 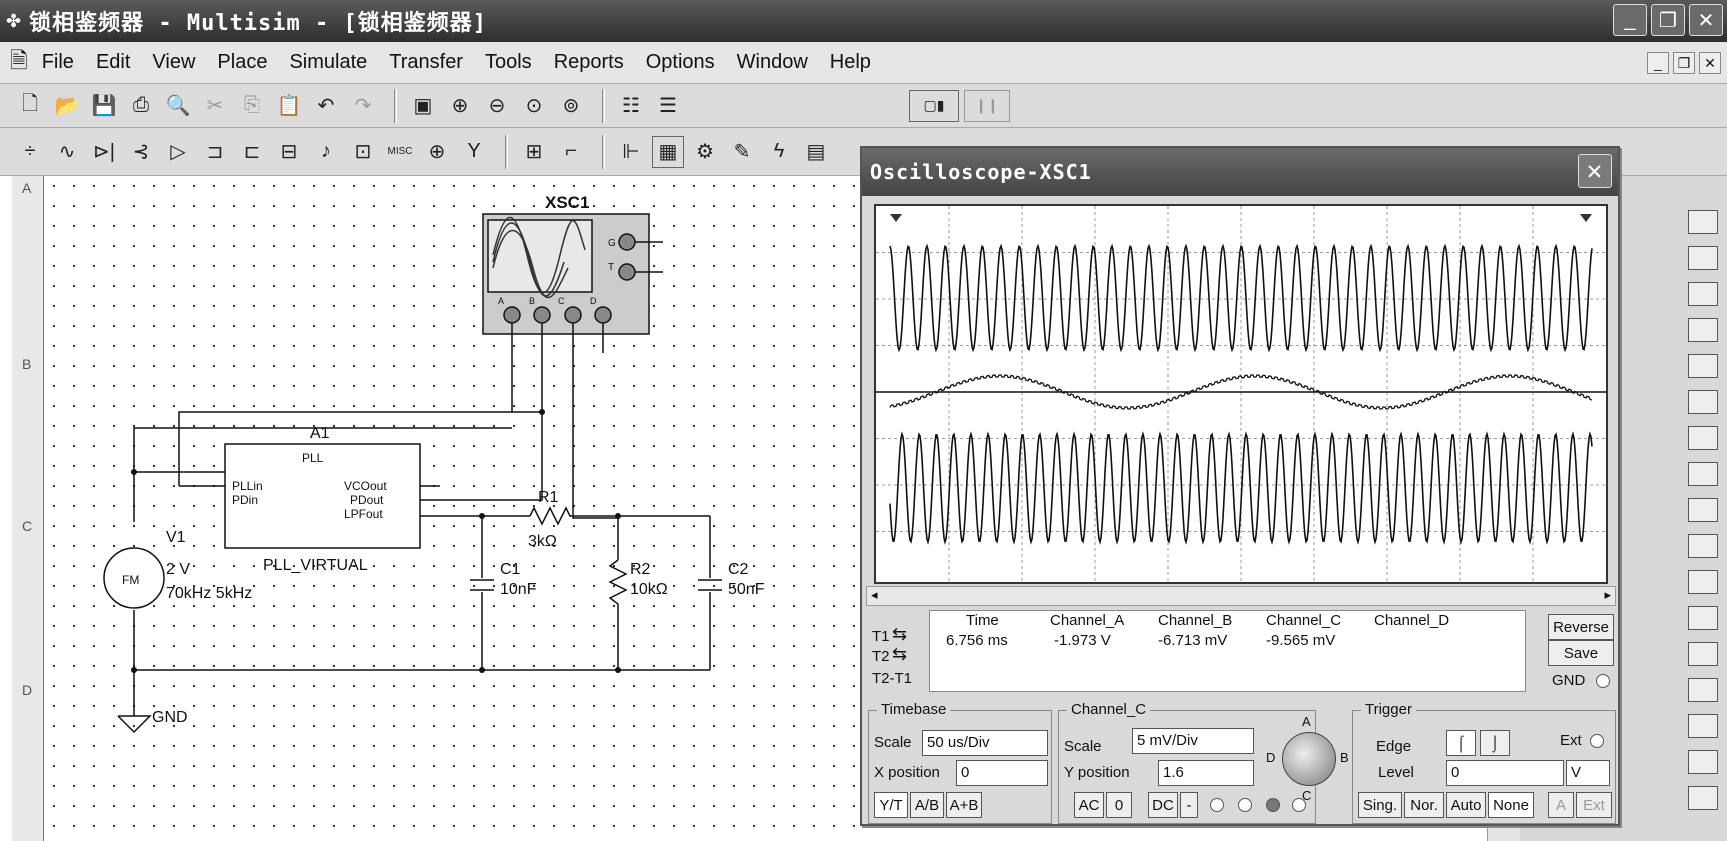 What do you see at coordinates (1581, 627) in the screenshot?
I see `reverse-button: Reverse` at bounding box center [1581, 627].